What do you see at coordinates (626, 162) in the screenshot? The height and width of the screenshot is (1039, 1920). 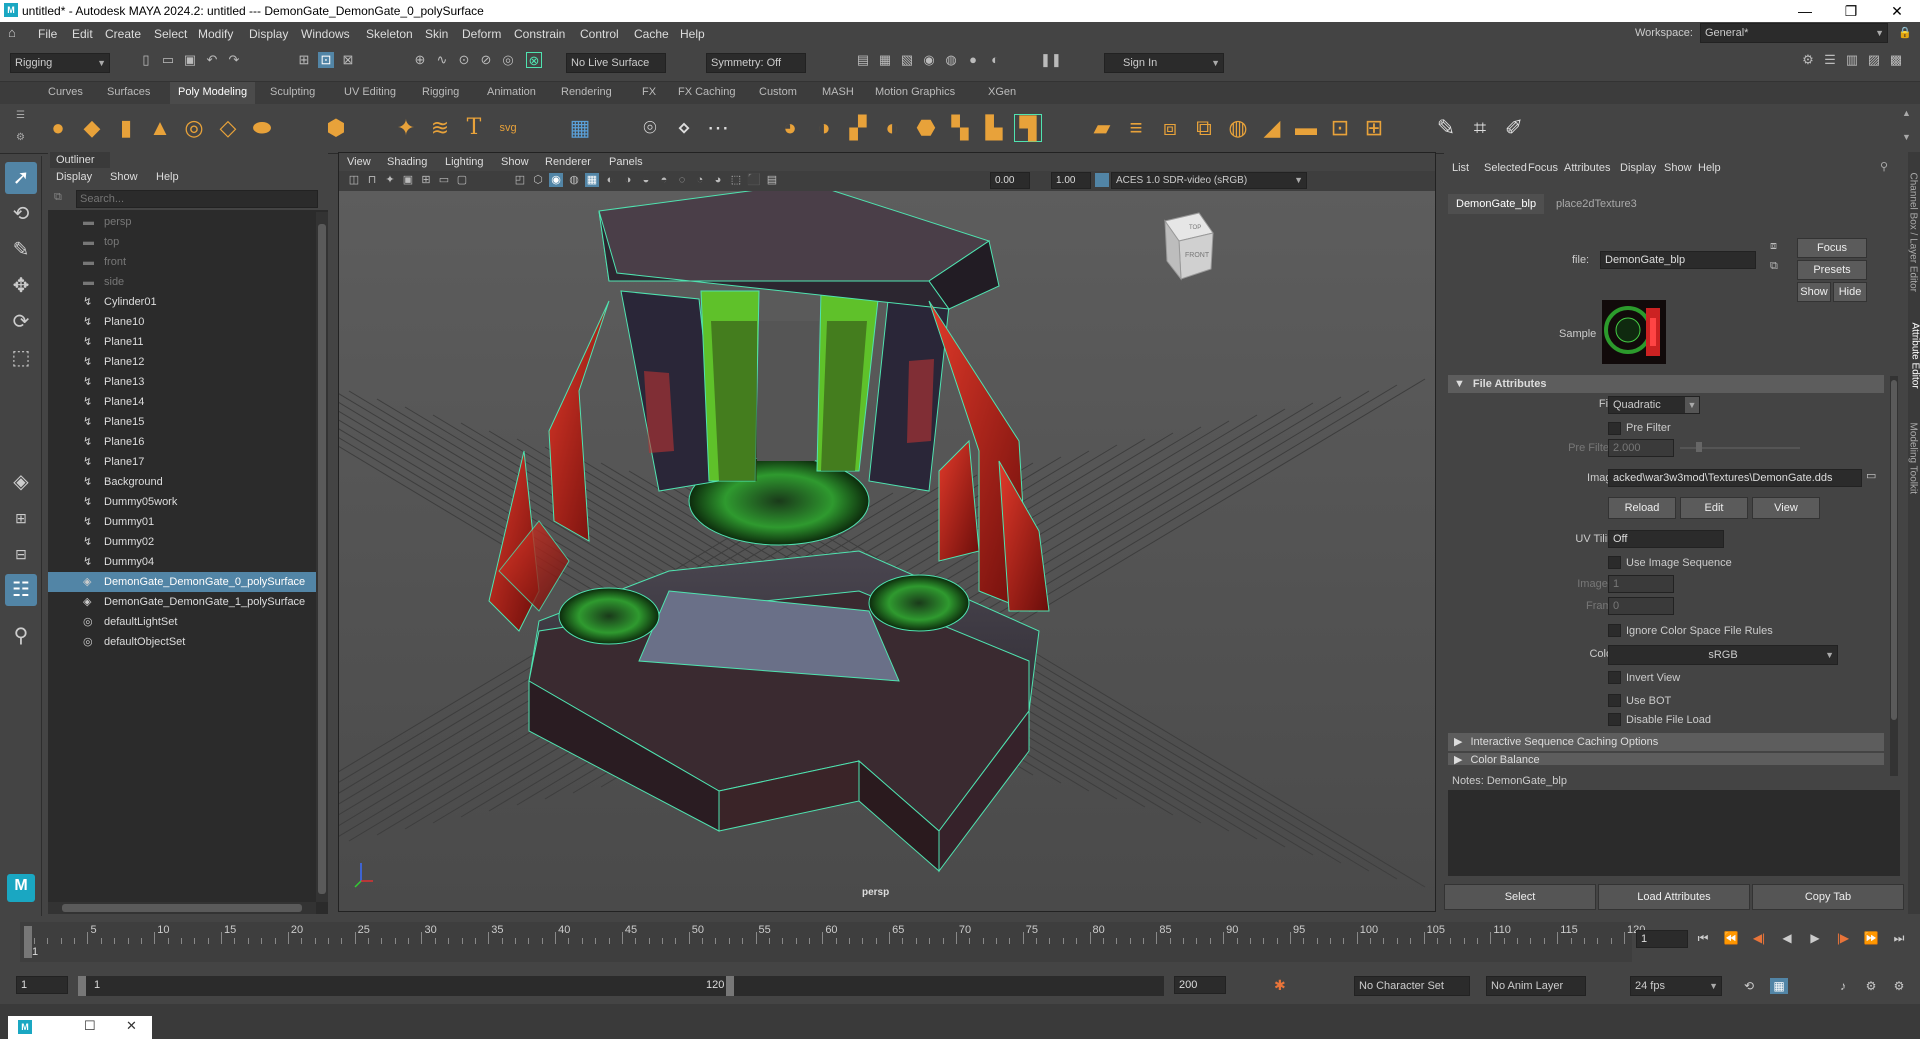 I see `viewport-menu-panels: Panels` at bounding box center [626, 162].